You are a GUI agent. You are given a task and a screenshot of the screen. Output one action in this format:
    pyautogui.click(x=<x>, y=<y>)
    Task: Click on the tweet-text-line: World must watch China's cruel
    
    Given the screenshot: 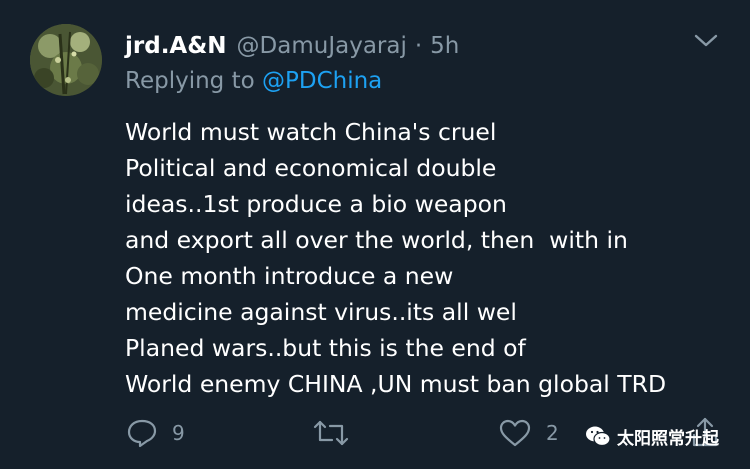 What is the action you would take?
    pyautogui.click(x=311, y=132)
    